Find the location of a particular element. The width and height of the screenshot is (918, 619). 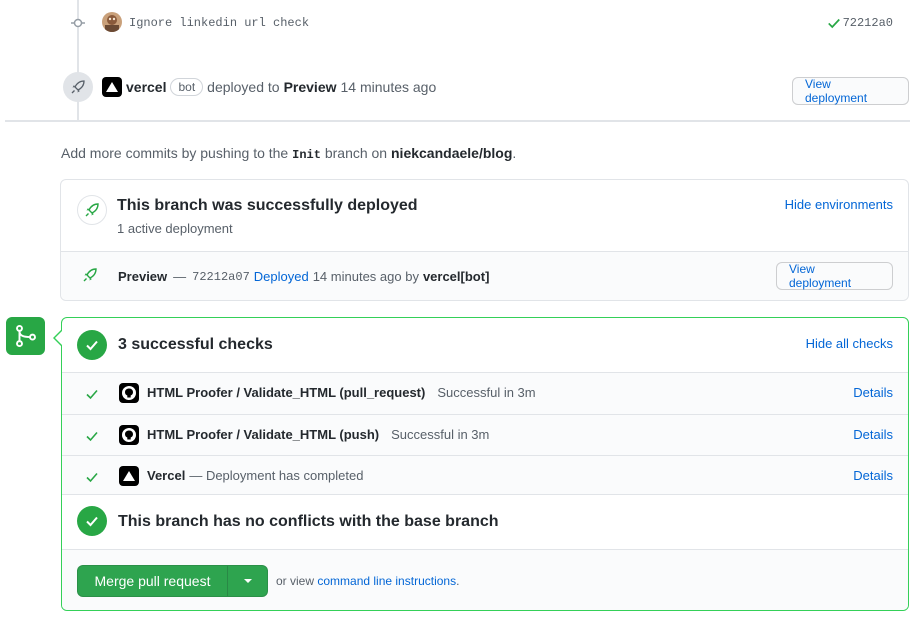

command-line-instructions-link: command line instructions is located at coordinates (386, 581).